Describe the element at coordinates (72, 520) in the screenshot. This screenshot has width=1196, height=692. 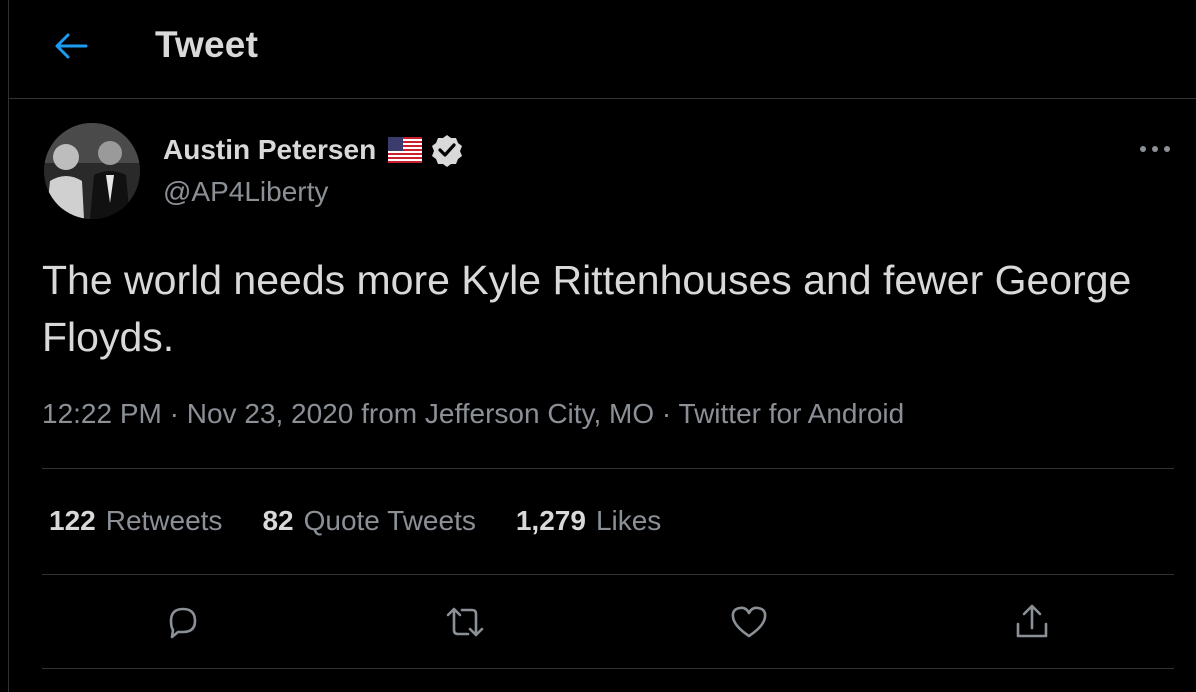
I see `retweets-count: 122` at that location.